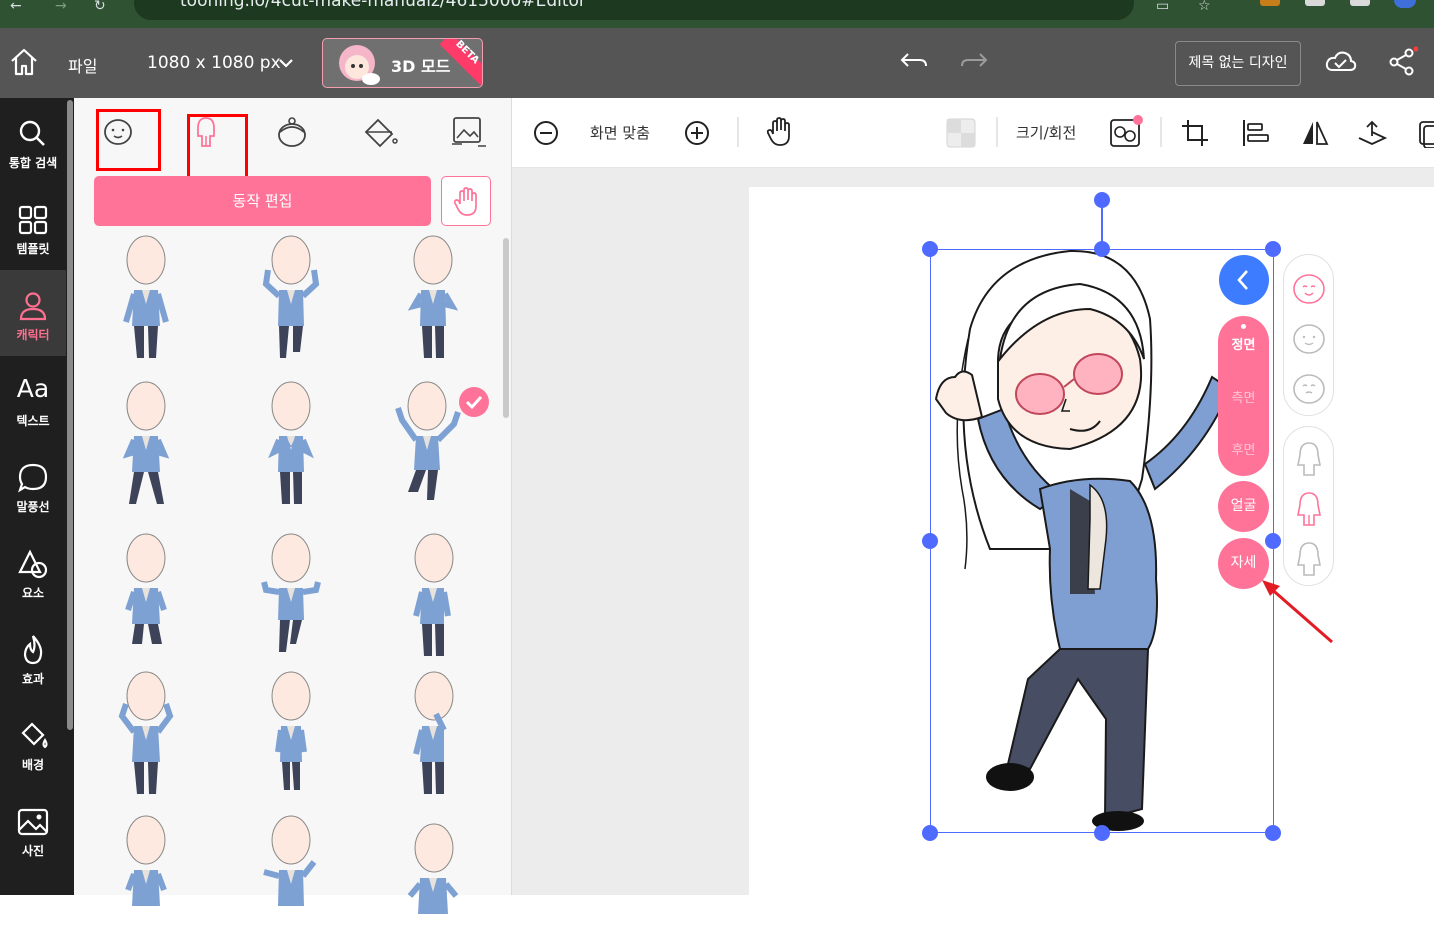 This screenshot has width=1434, height=952. Describe the element at coordinates (214, 63) in the screenshot. I see `canvas-size-label: 1080 x 1080 px` at that location.